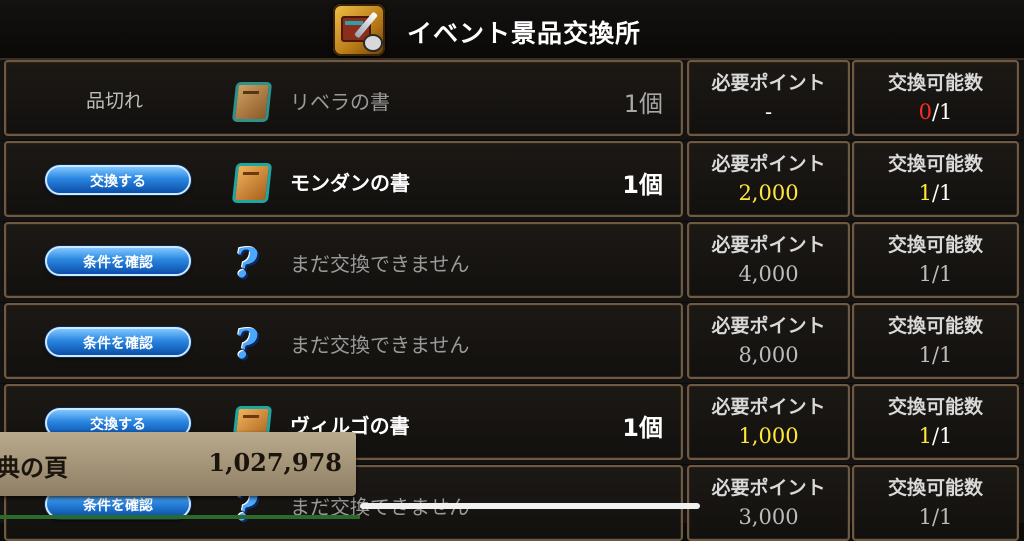 The height and width of the screenshot is (541, 1024). What do you see at coordinates (180, 517) in the screenshot?
I see `bottom-strip` at bounding box center [180, 517].